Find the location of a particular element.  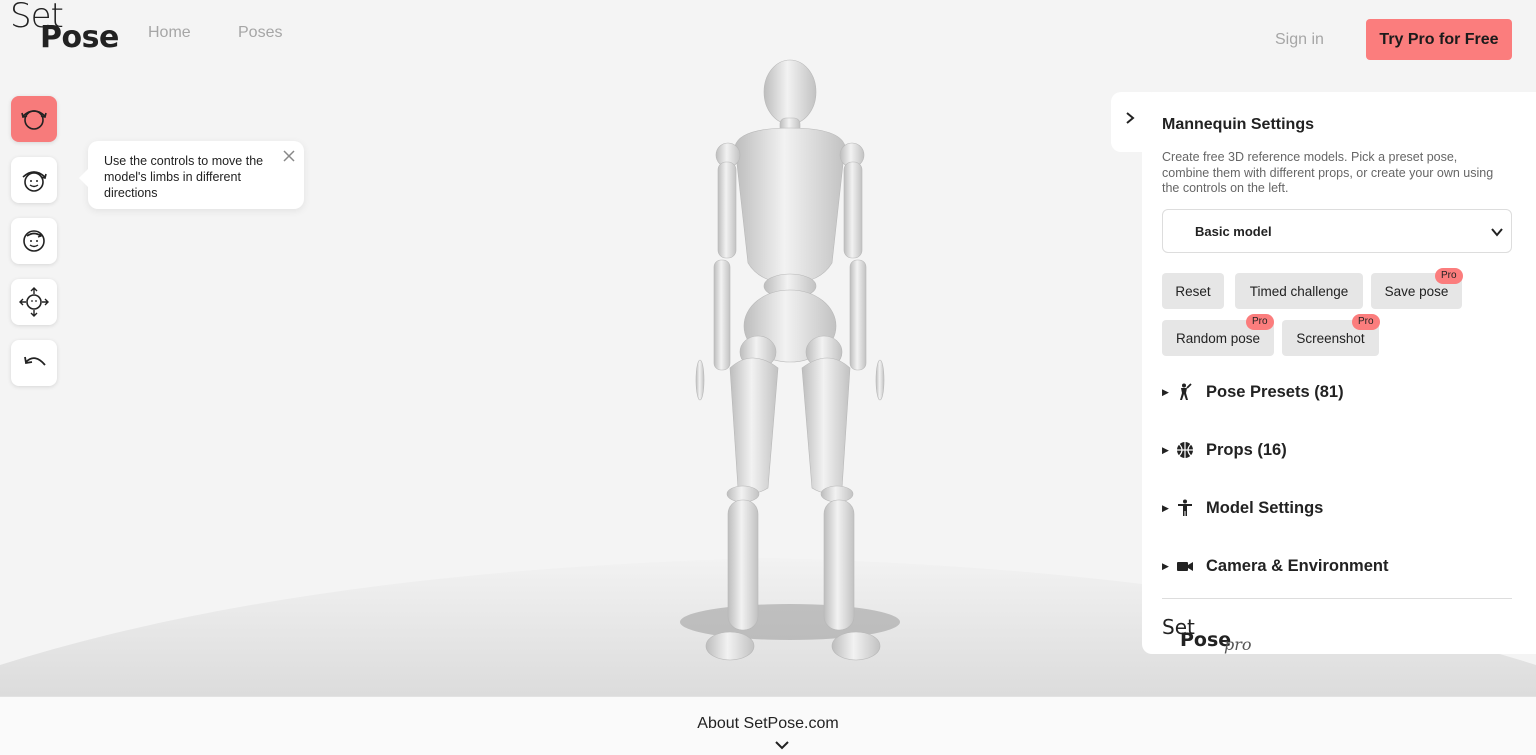

pose-figure-icon is located at coordinates (1186, 391).